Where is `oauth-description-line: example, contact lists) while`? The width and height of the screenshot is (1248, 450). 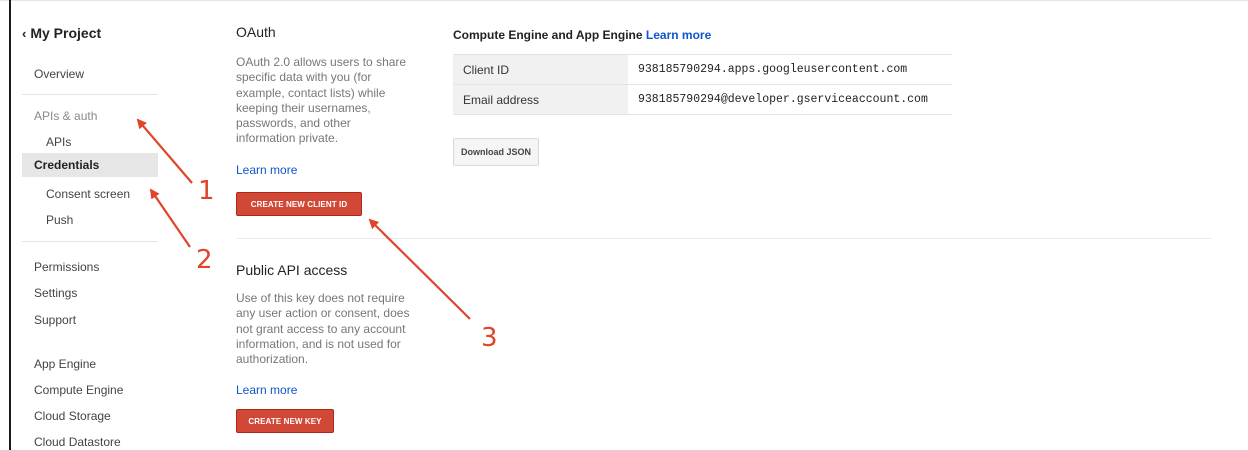
oauth-description-line: example, contact lists) while is located at coordinates (311, 92).